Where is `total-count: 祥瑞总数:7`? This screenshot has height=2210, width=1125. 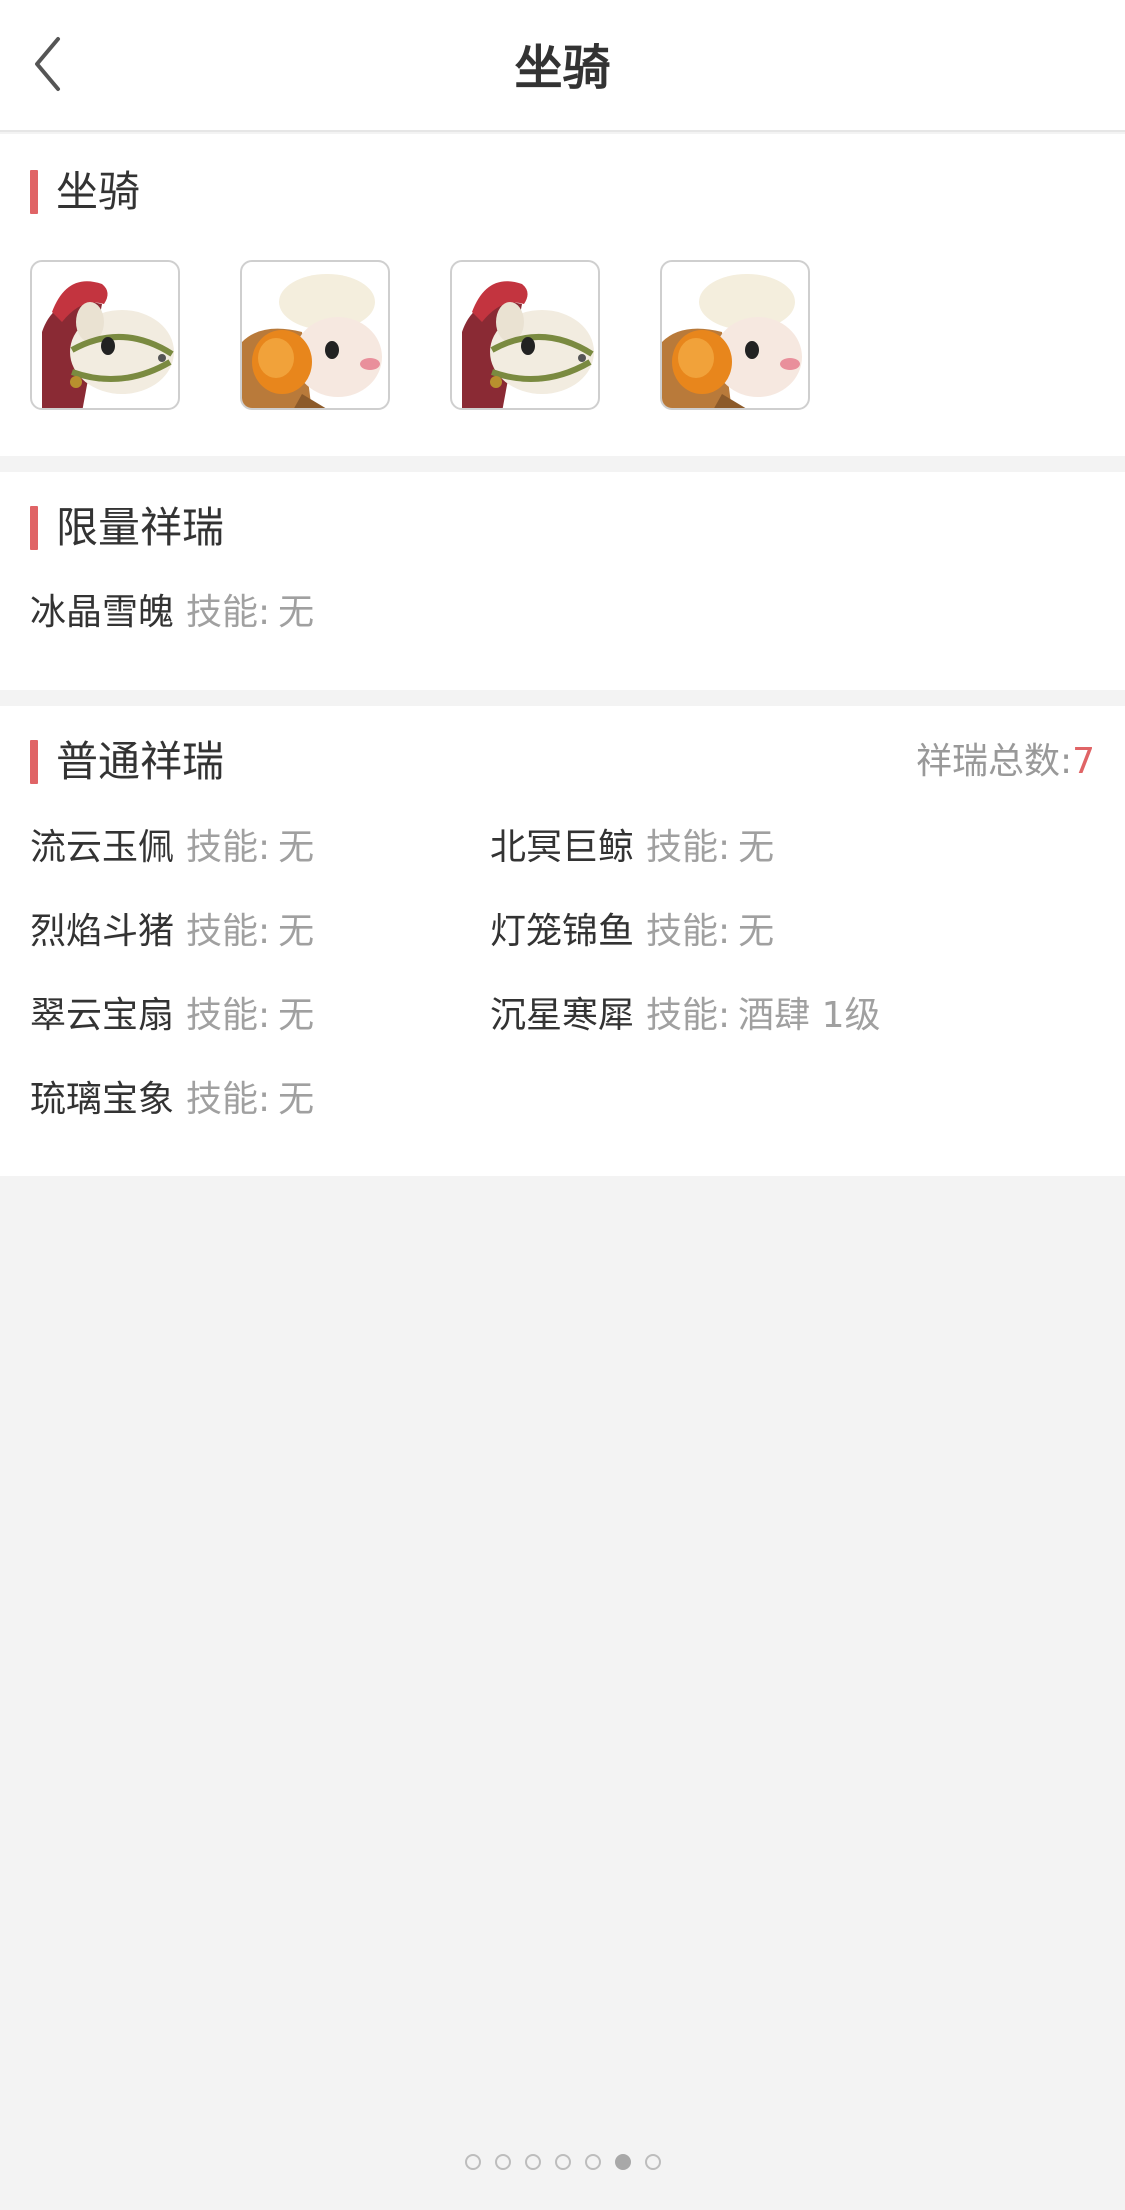
total-count: 祥瑞总数:7 is located at coordinates (1005, 762).